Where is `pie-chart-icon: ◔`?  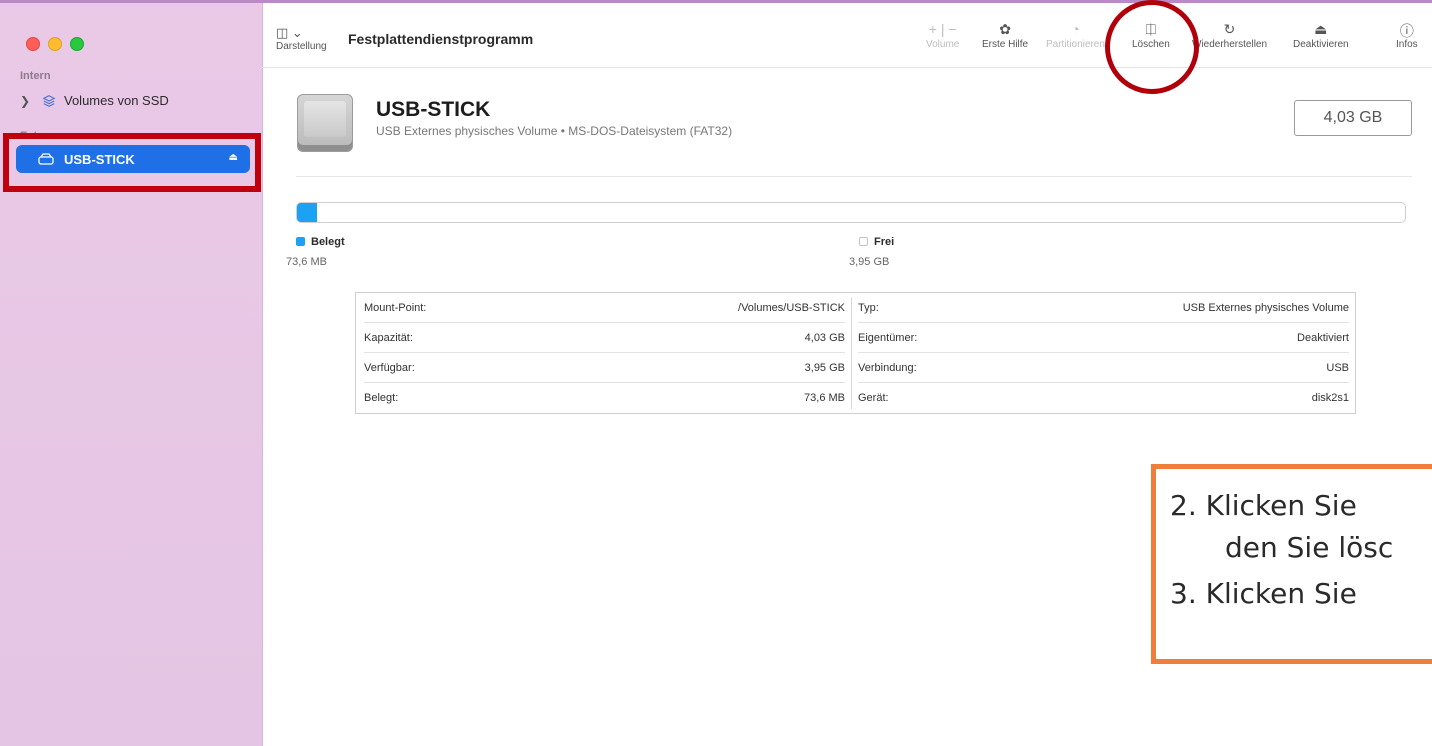 pie-chart-icon: ◔ is located at coordinates (1075, 29).